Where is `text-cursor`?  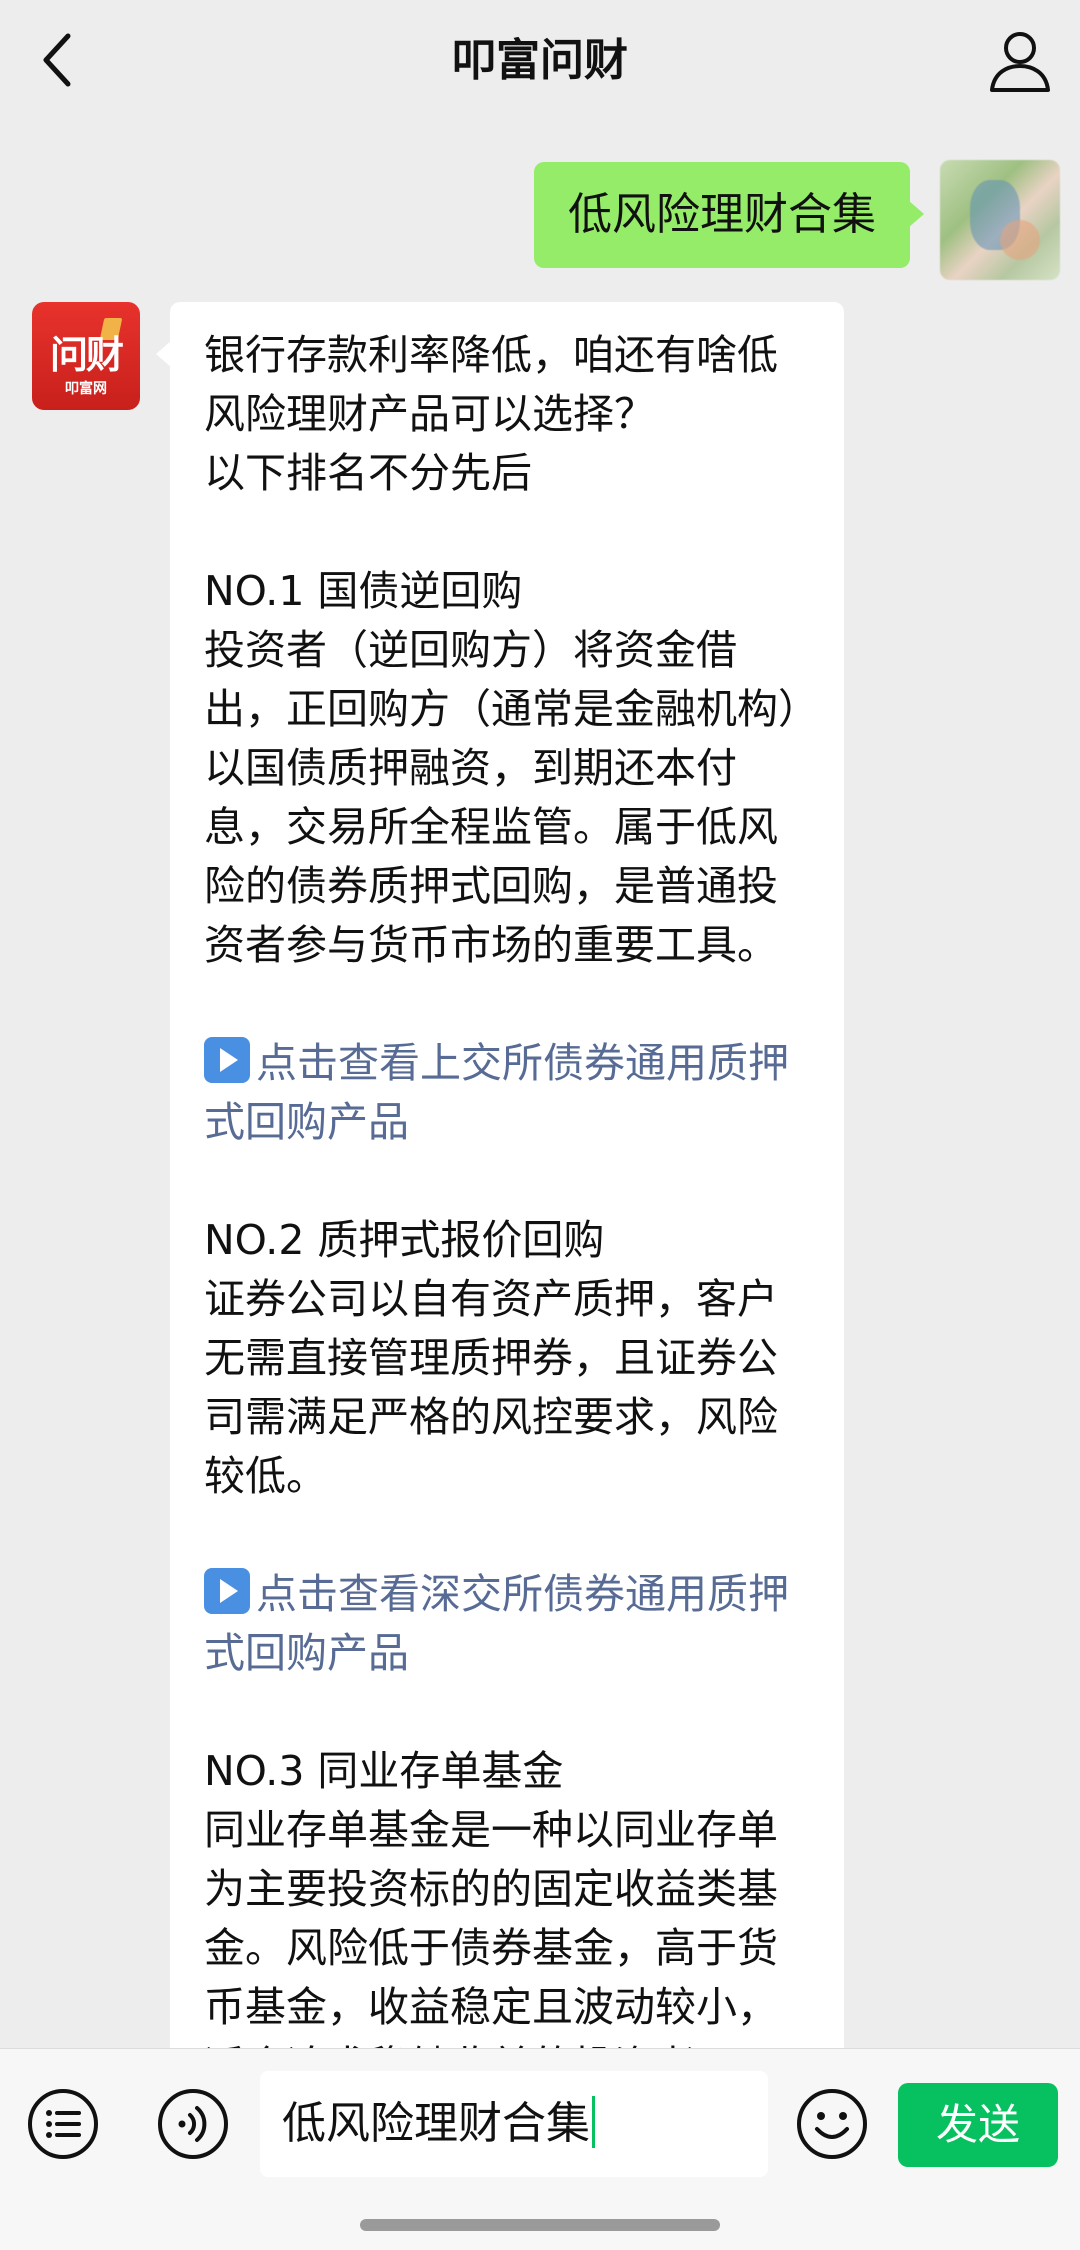
text-cursor is located at coordinates (593, 2122).